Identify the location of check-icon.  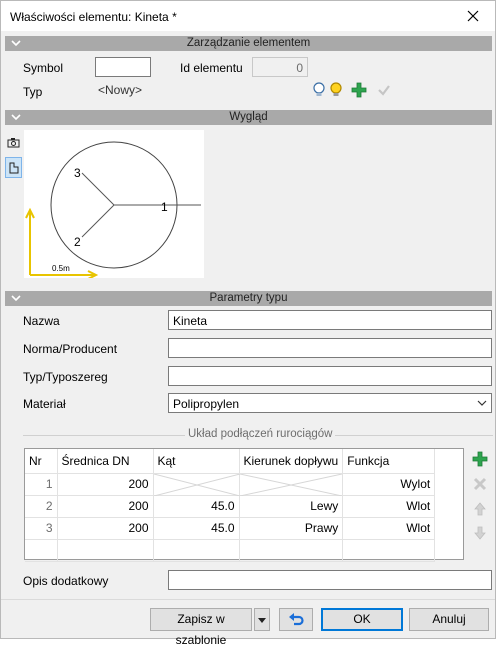
(384, 90).